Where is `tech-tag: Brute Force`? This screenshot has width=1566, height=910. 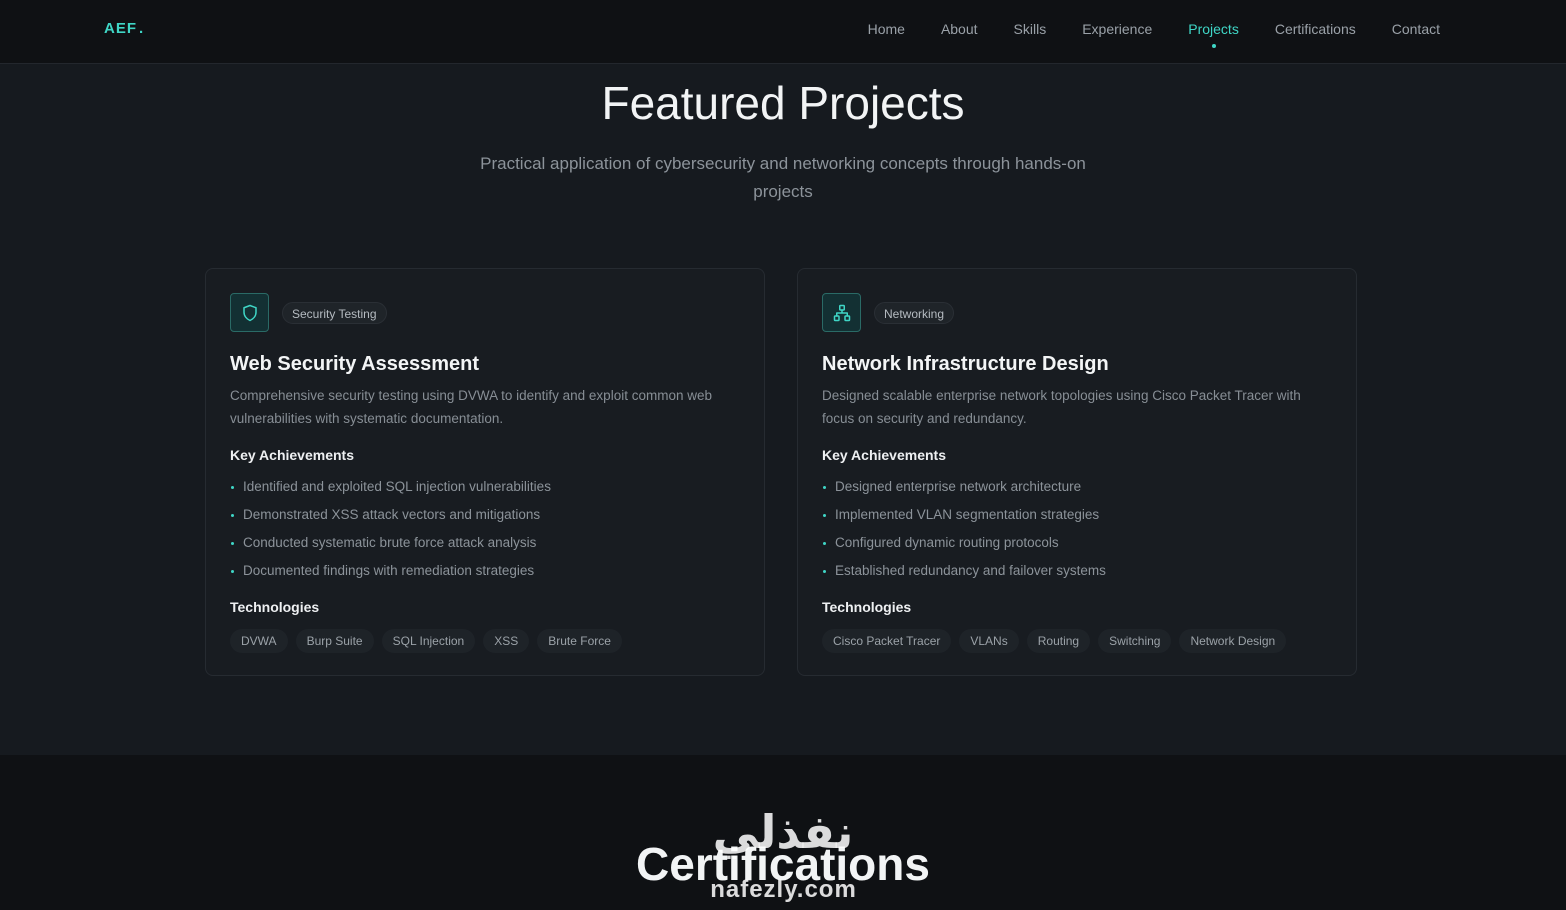 tech-tag: Brute Force is located at coordinates (579, 641).